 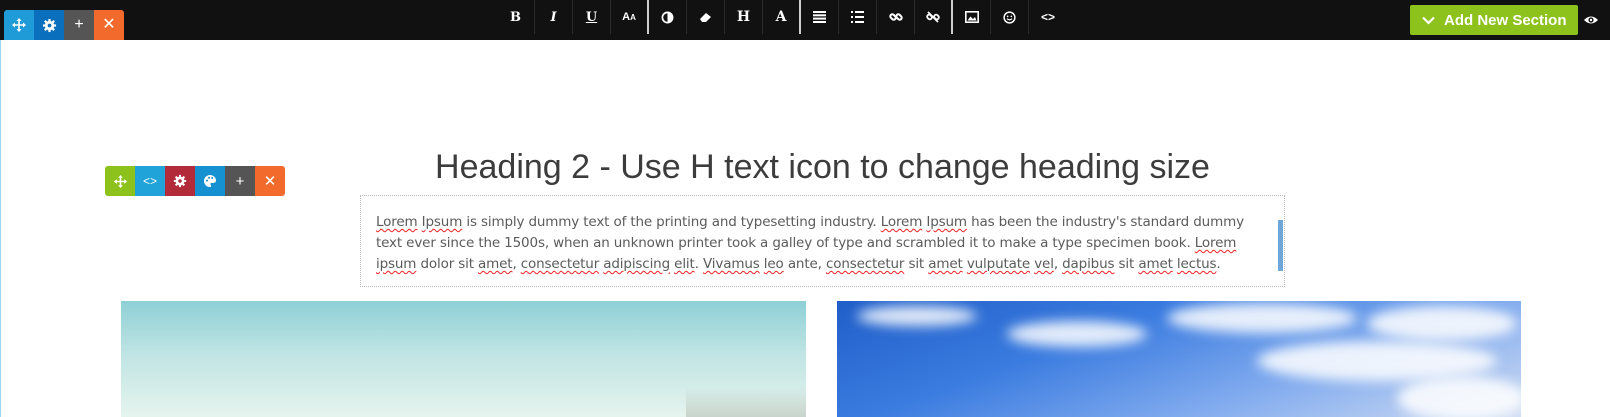 I want to click on italic-icon: I, so click(x=553, y=17).